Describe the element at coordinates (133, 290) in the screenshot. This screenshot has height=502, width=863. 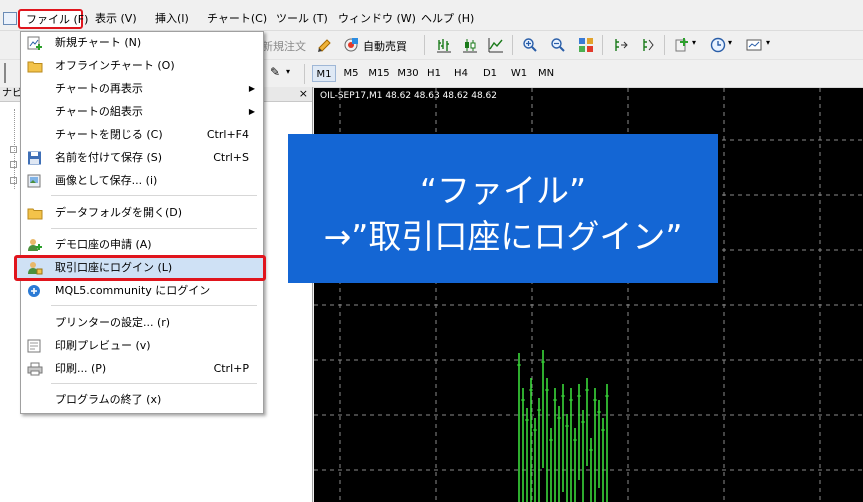
I see `menu-item-label: MQL5.community にログイン` at that location.